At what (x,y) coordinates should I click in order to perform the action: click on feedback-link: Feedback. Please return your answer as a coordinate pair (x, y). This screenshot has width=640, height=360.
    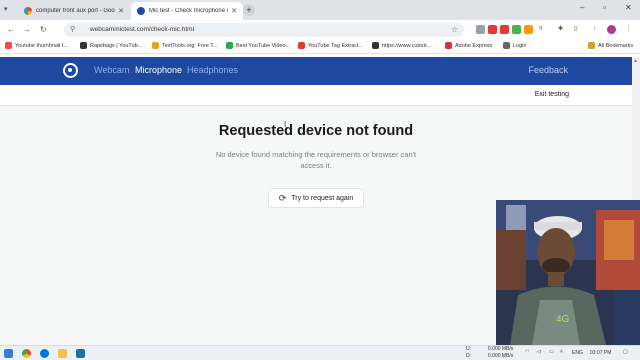
    Looking at the image, I should click on (548, 70).